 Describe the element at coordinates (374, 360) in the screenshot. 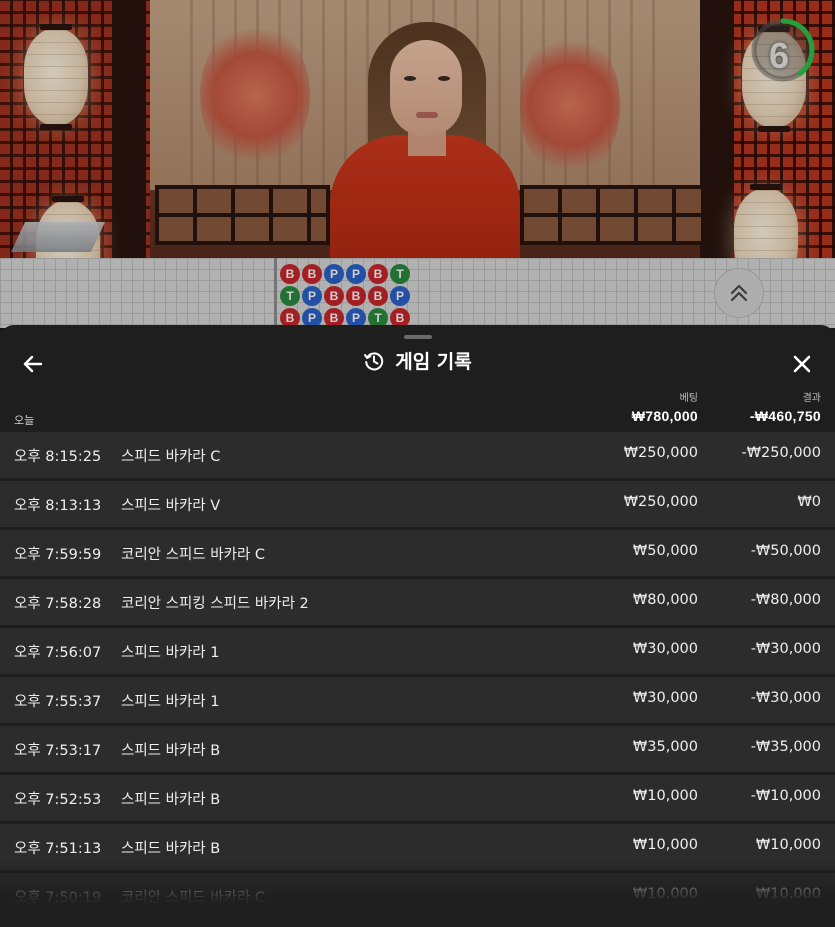

I see `history-icon` at that location.